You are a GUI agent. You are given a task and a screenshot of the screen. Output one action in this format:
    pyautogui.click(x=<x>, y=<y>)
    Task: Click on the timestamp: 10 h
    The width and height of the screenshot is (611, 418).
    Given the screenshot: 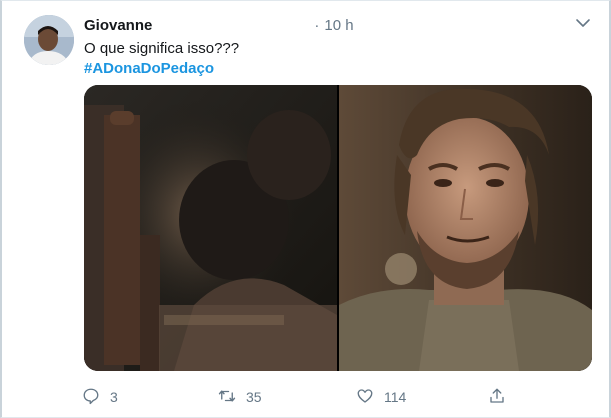 What is the action you would take?
    pyautogui.click(x=338, y=25)
    